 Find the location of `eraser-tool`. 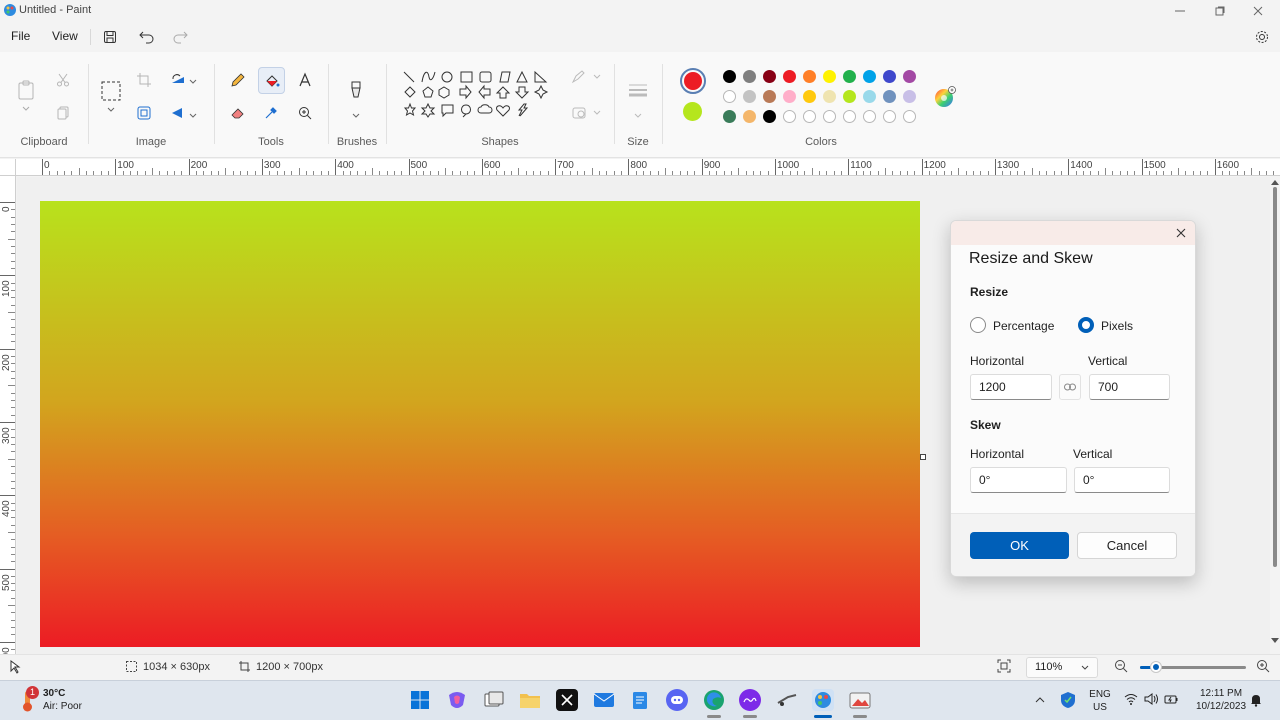

eraser-tool is located at coordinates (238, 113).